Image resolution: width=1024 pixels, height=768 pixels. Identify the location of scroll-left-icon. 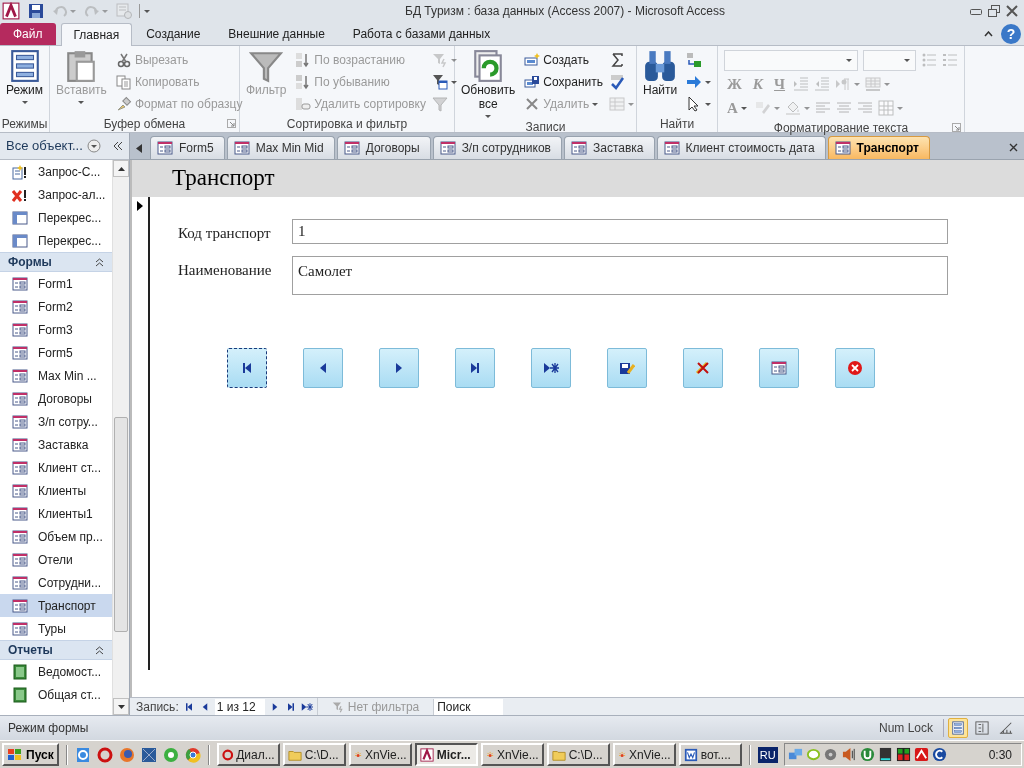
(139, 148).